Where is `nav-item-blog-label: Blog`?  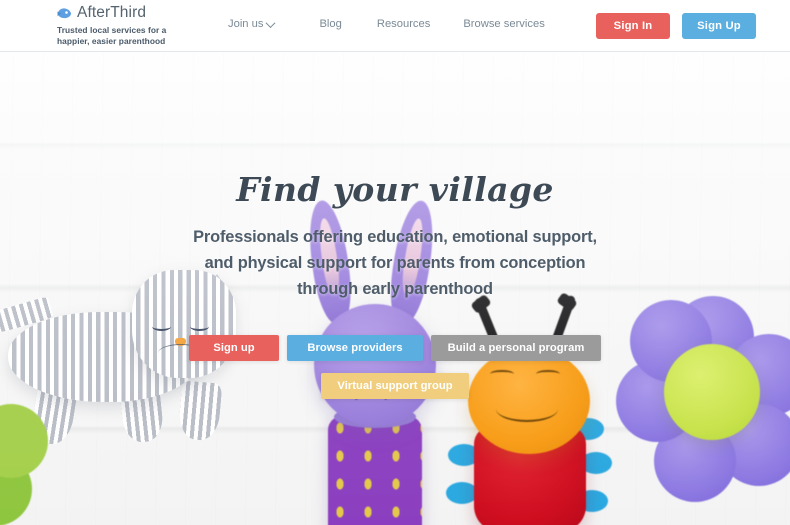 nav-item-blog-label: Blog is located at coordinates (330, 24).